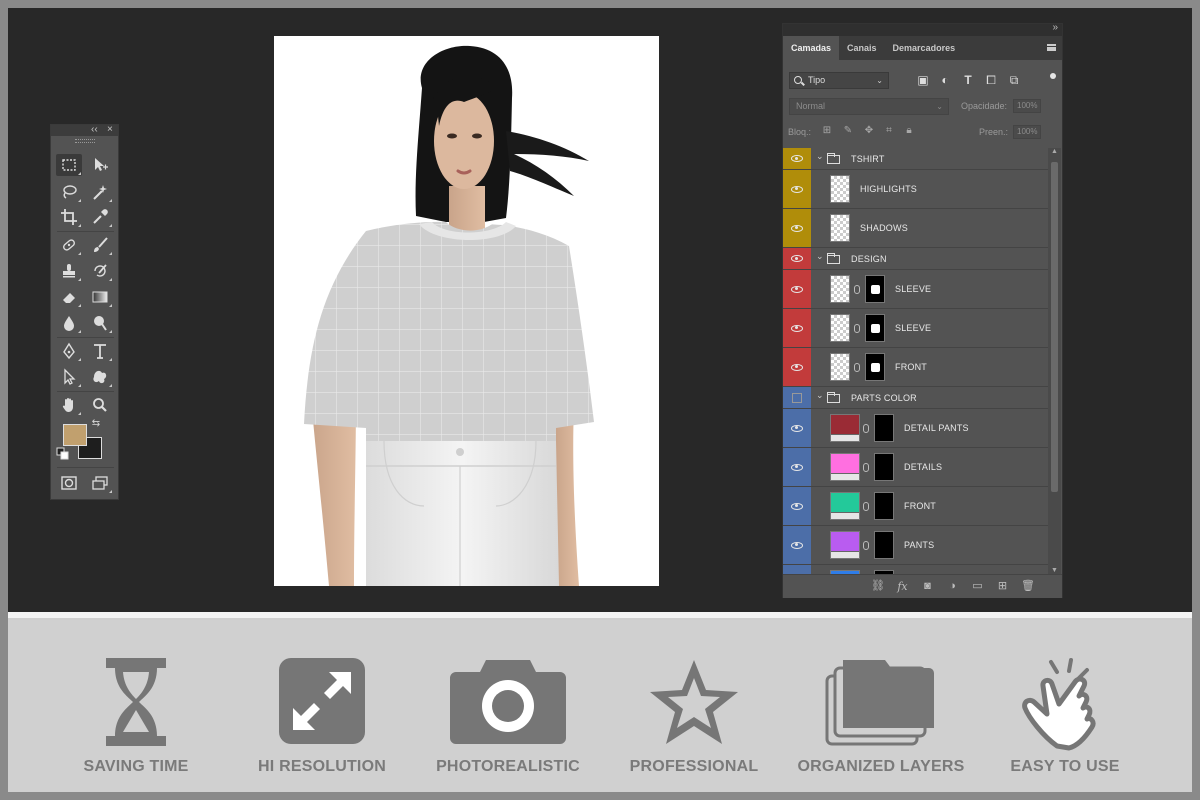 Image resolution: width=1200 pixels, height=800 pixels. Describe the element at coordinates (100, 297) in the screenshot. I see `gradient-tool-icon` at that location.